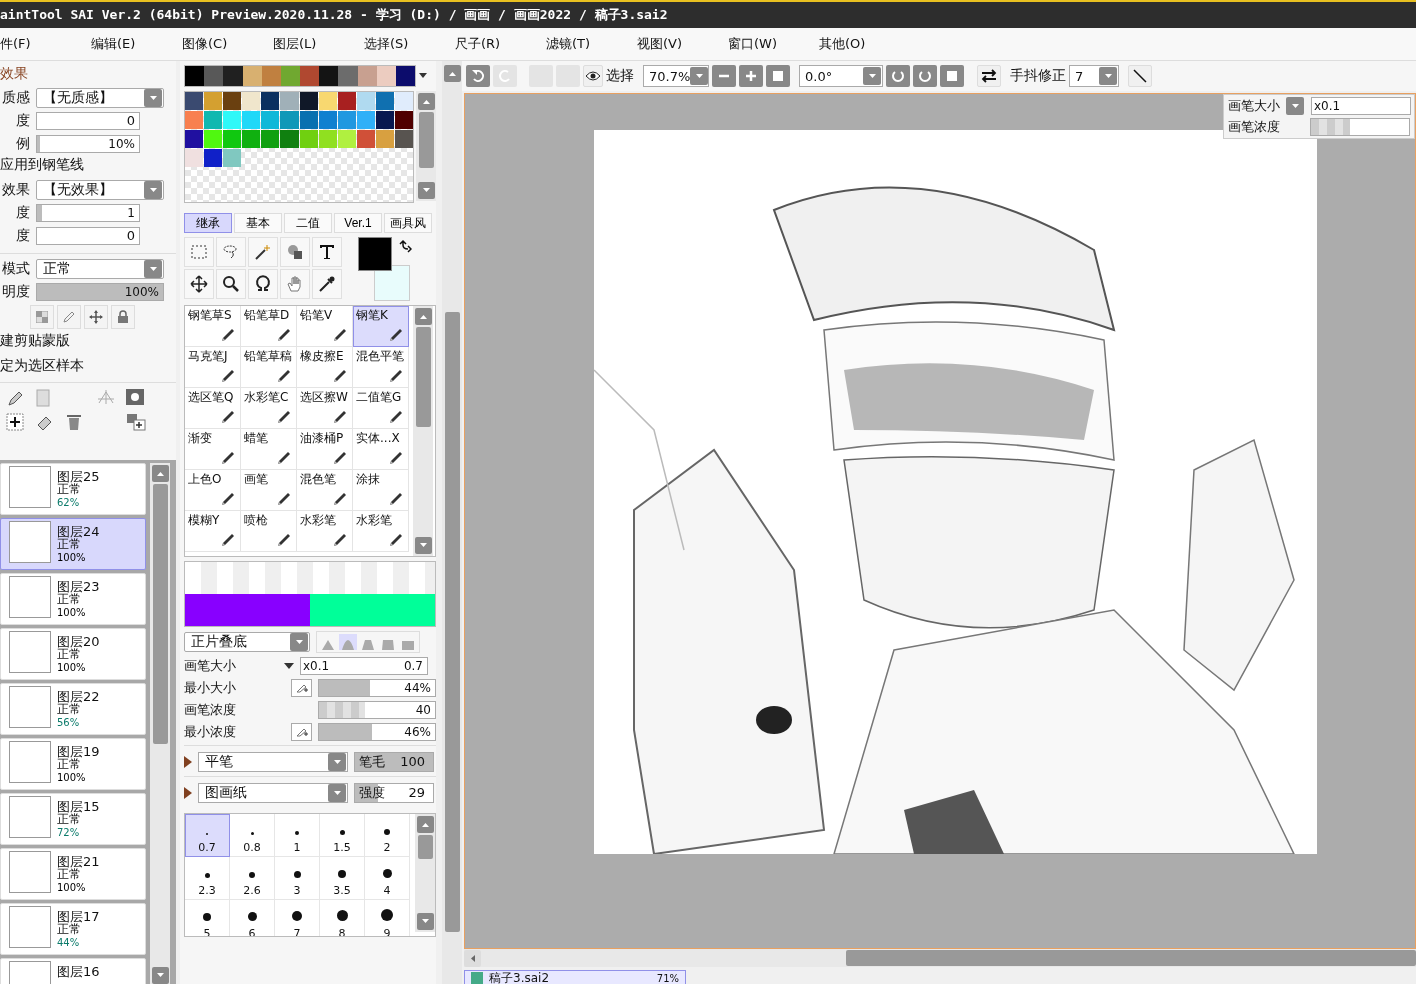 The height and width of the screenshot is (984, 1416). I want to click on swap-icon, so click(405, 246).